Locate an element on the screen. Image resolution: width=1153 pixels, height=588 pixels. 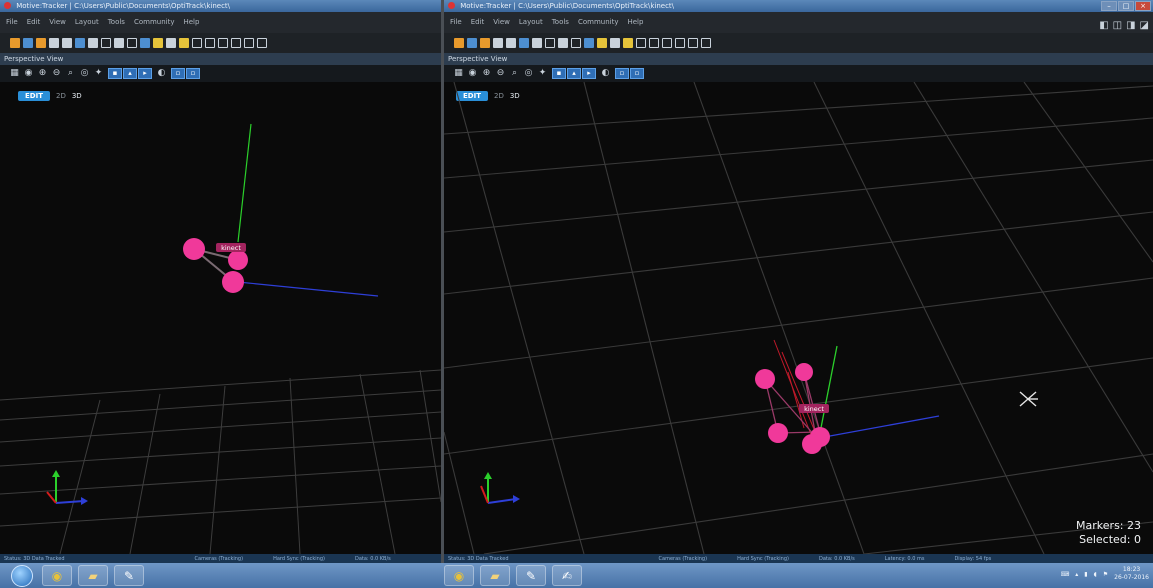
taskbar-app-notepad: ✍ is located at coordinates (567, 575).